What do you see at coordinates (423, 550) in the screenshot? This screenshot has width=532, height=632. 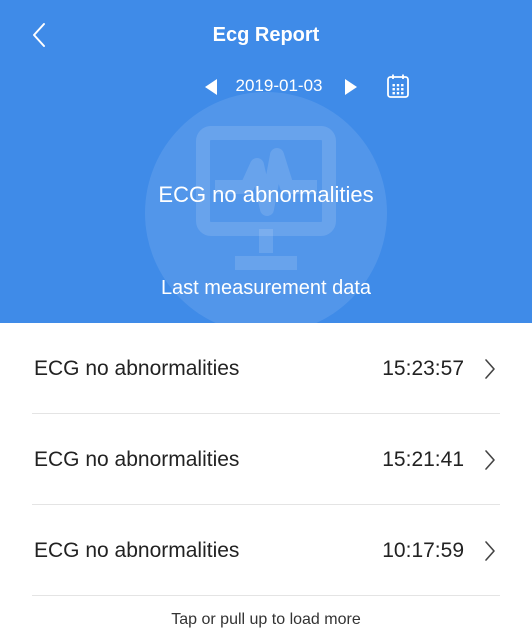 I see `record-time: 10:17:59` at bounding box center [423, 550].